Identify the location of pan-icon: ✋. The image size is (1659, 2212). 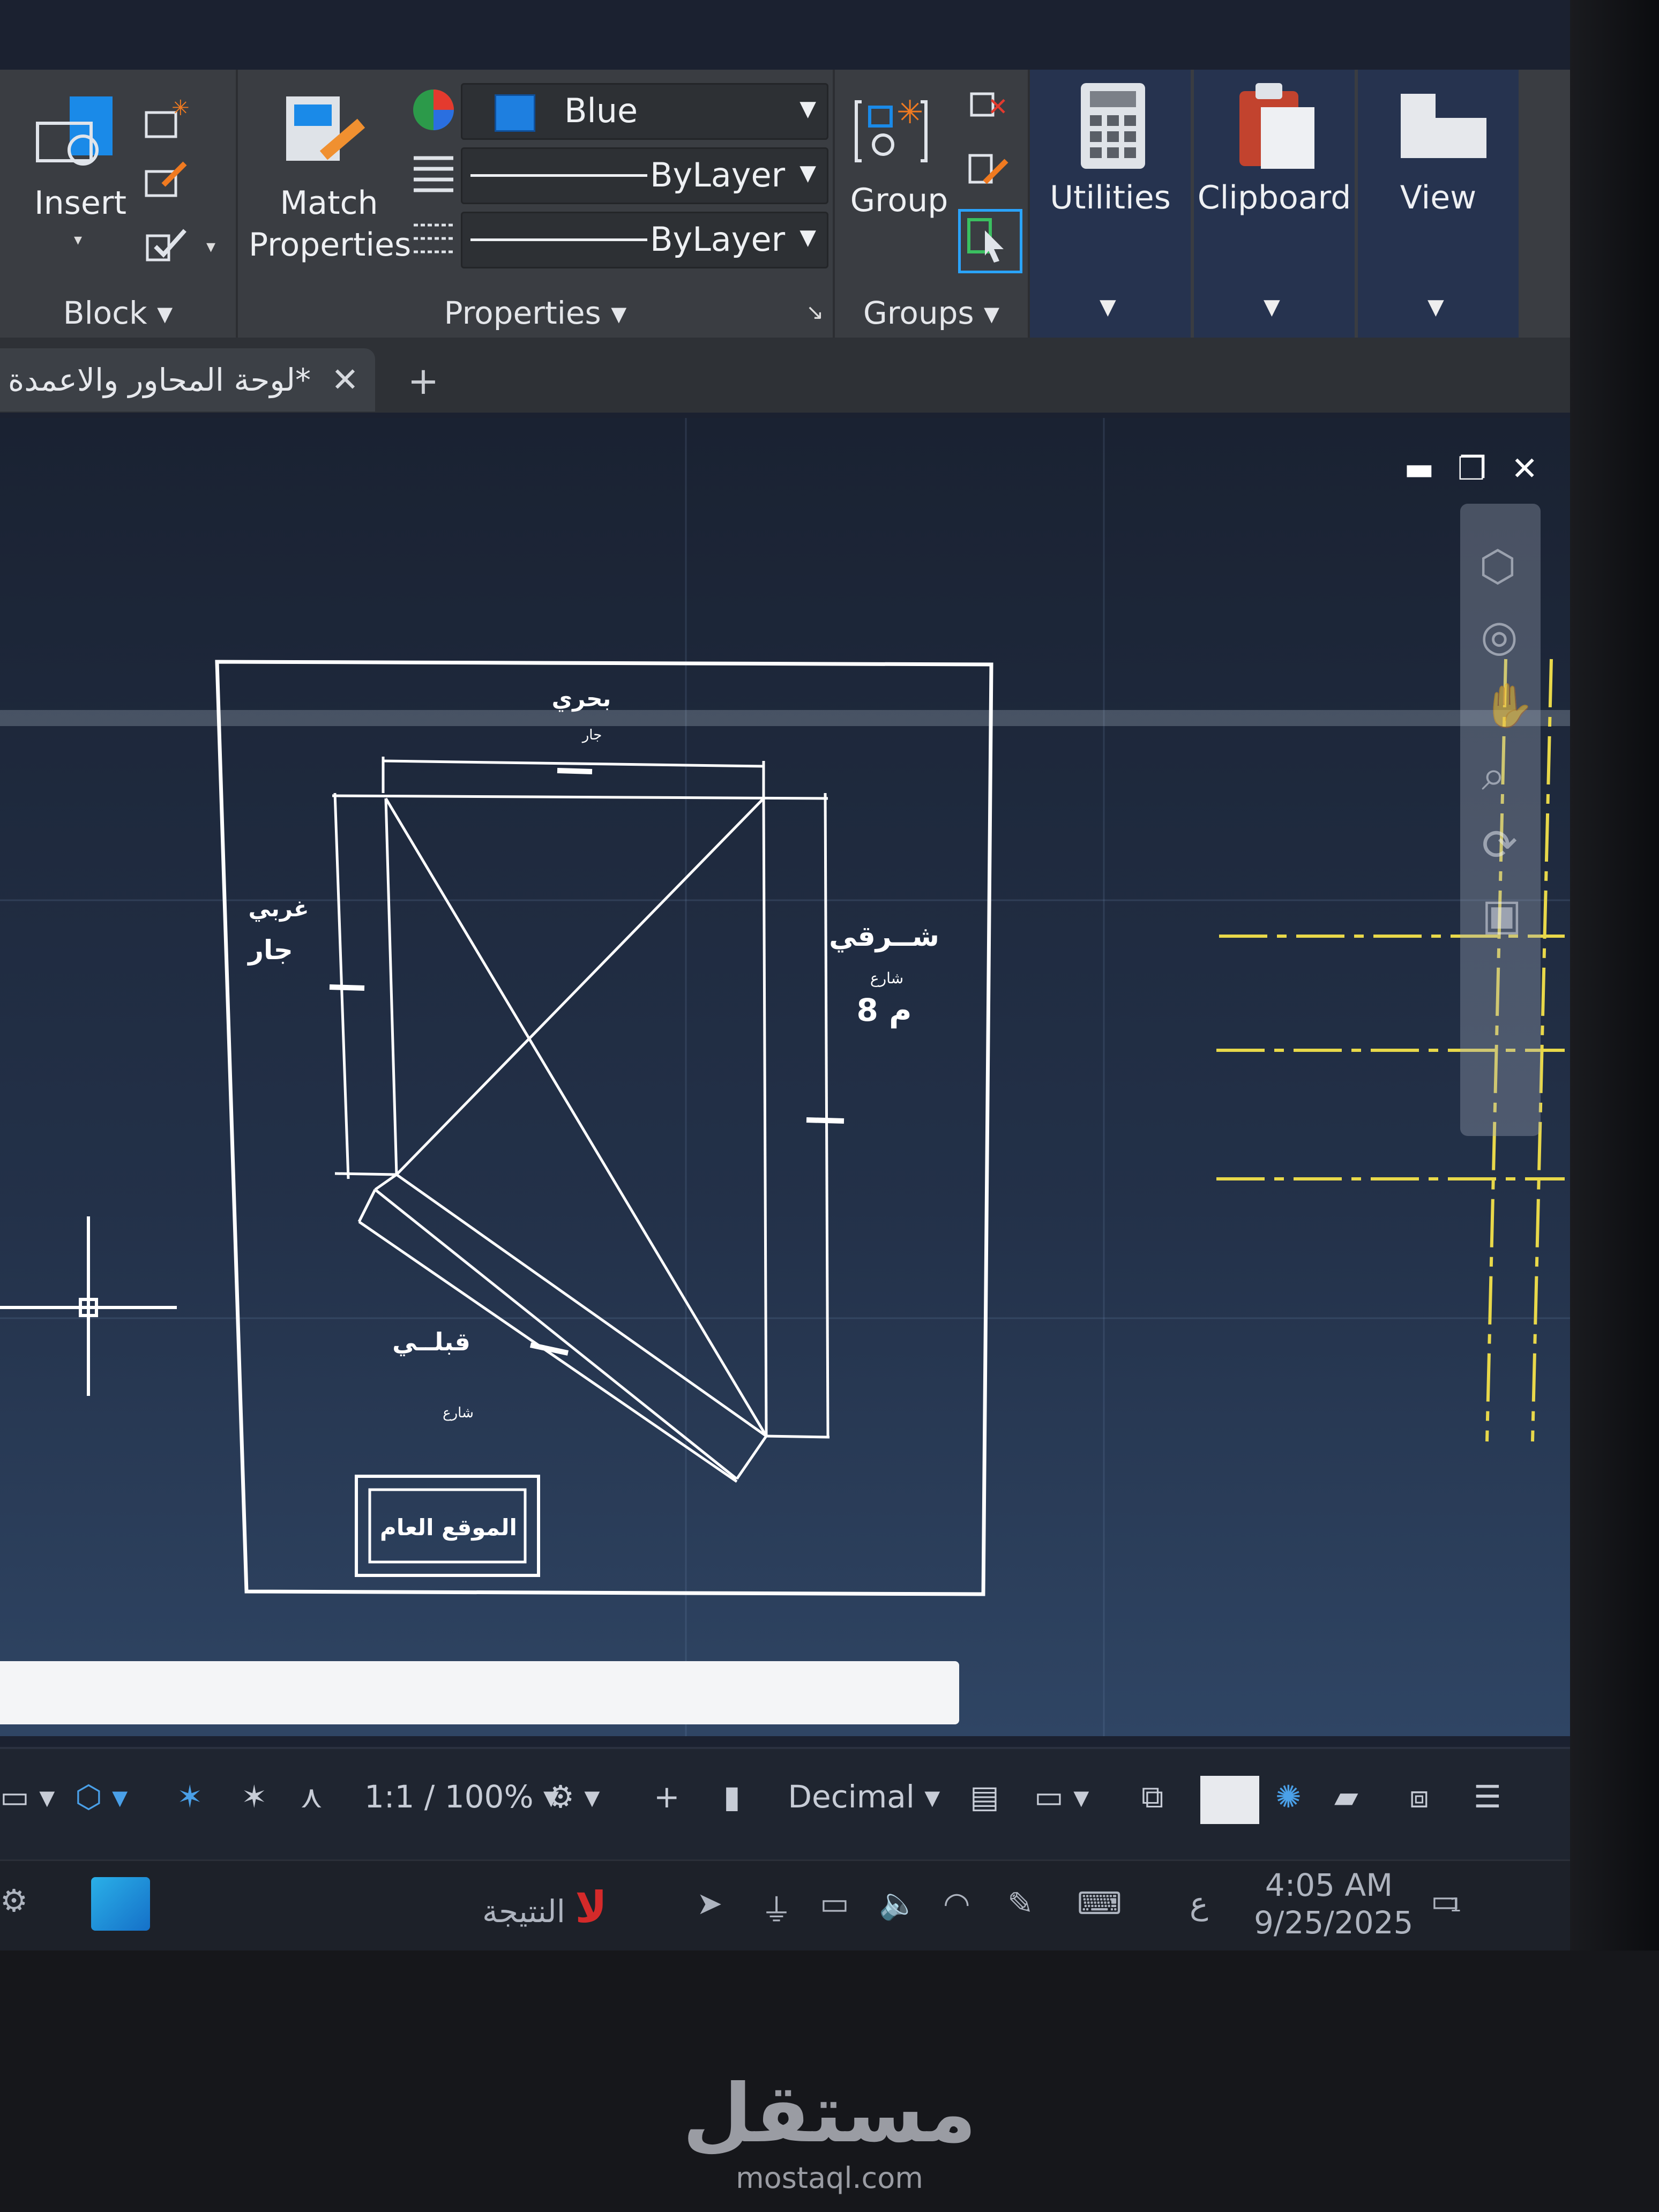
(1508, 706).